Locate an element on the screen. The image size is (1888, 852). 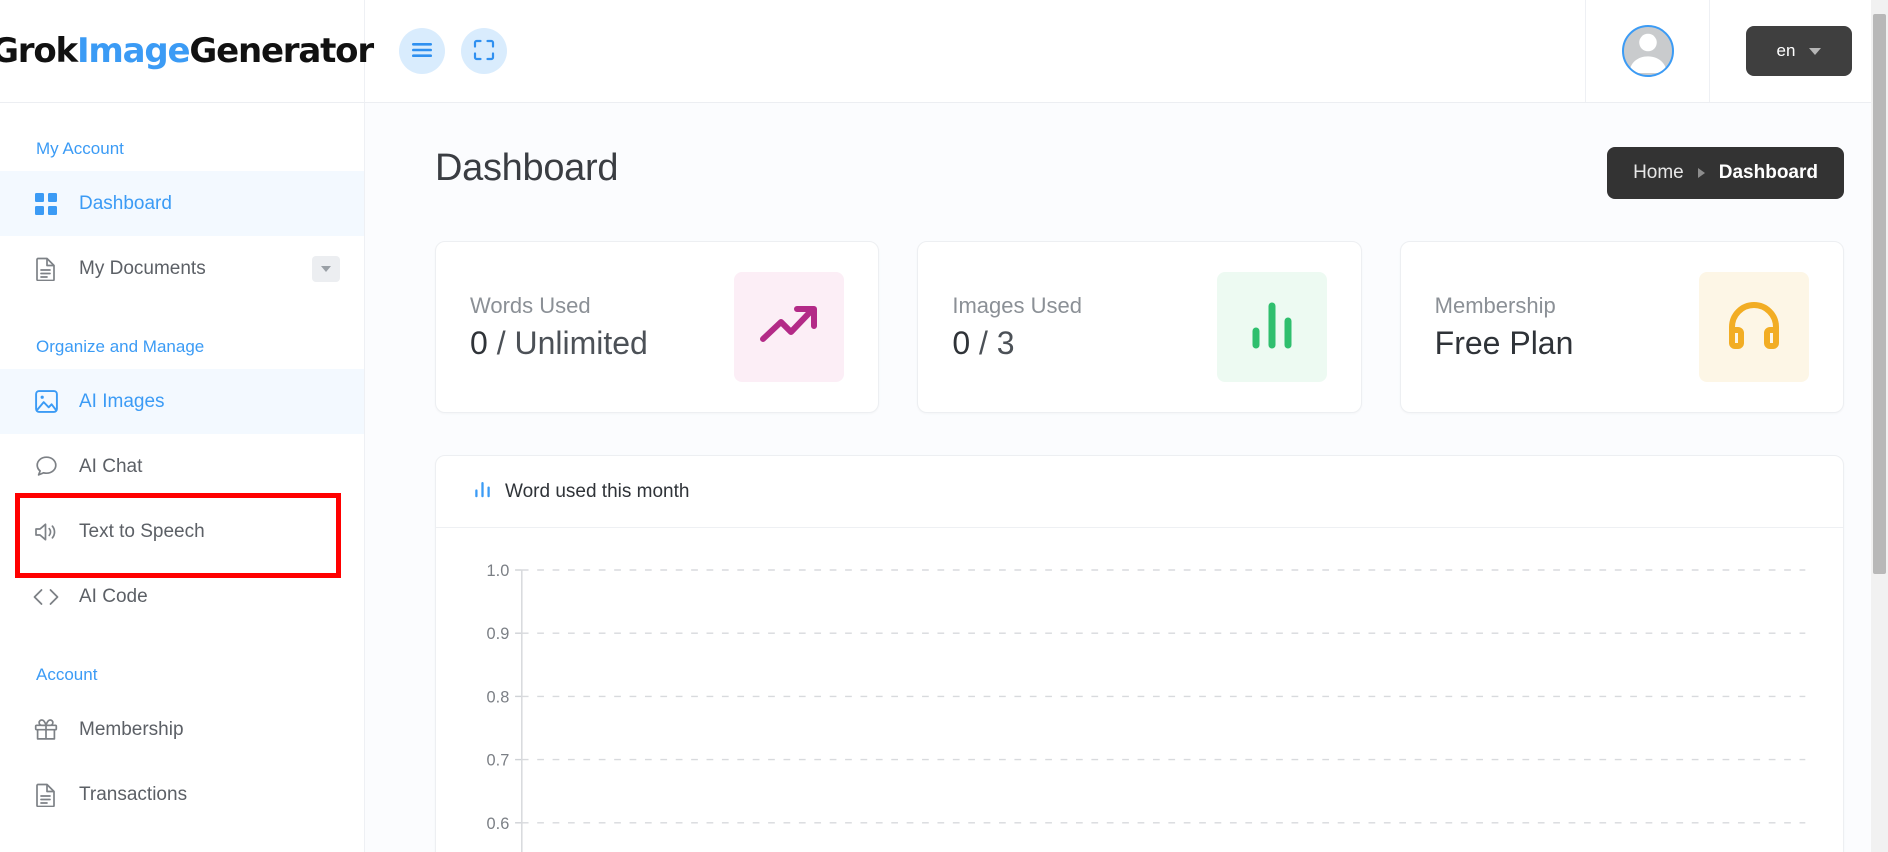
stat-card-label: Words Used is located at coordinates (530, 305).